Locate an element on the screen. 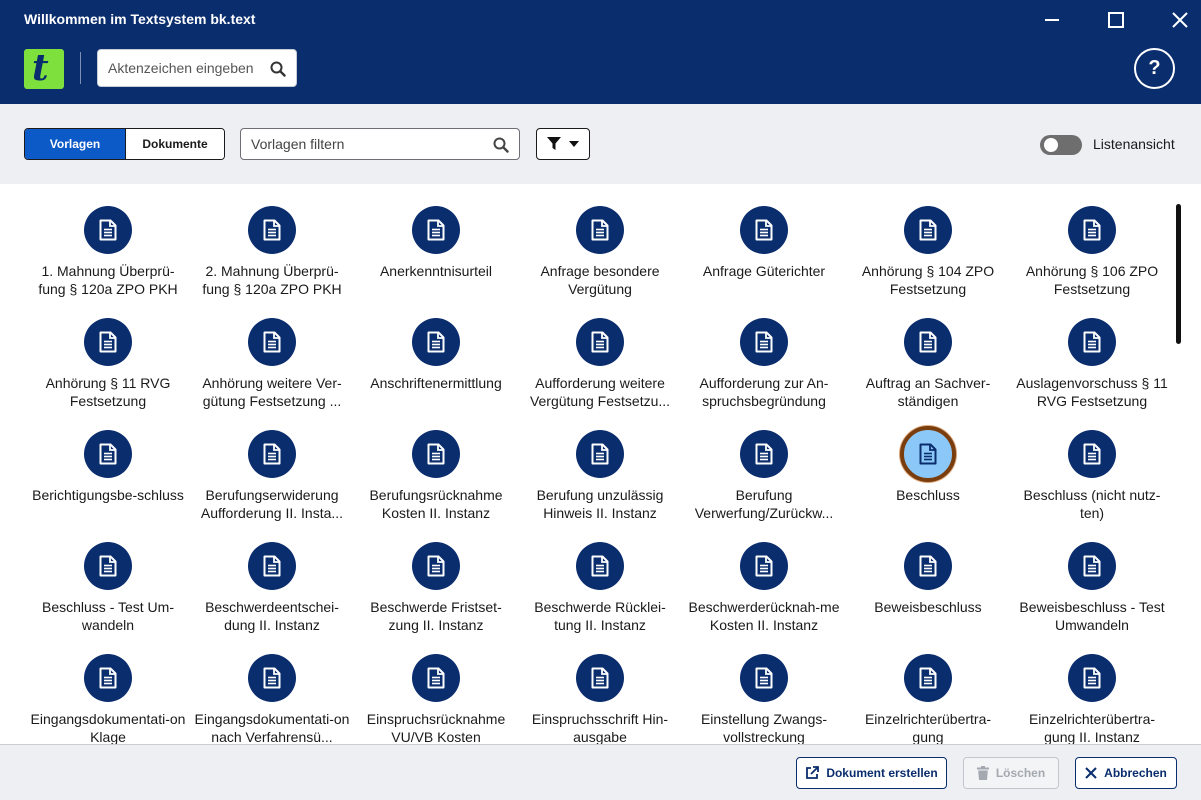 This screenshot has width=1201, height=800. toolbar: Vorlagen Dokumente Listenansicht is located at coordinates (600, 144).